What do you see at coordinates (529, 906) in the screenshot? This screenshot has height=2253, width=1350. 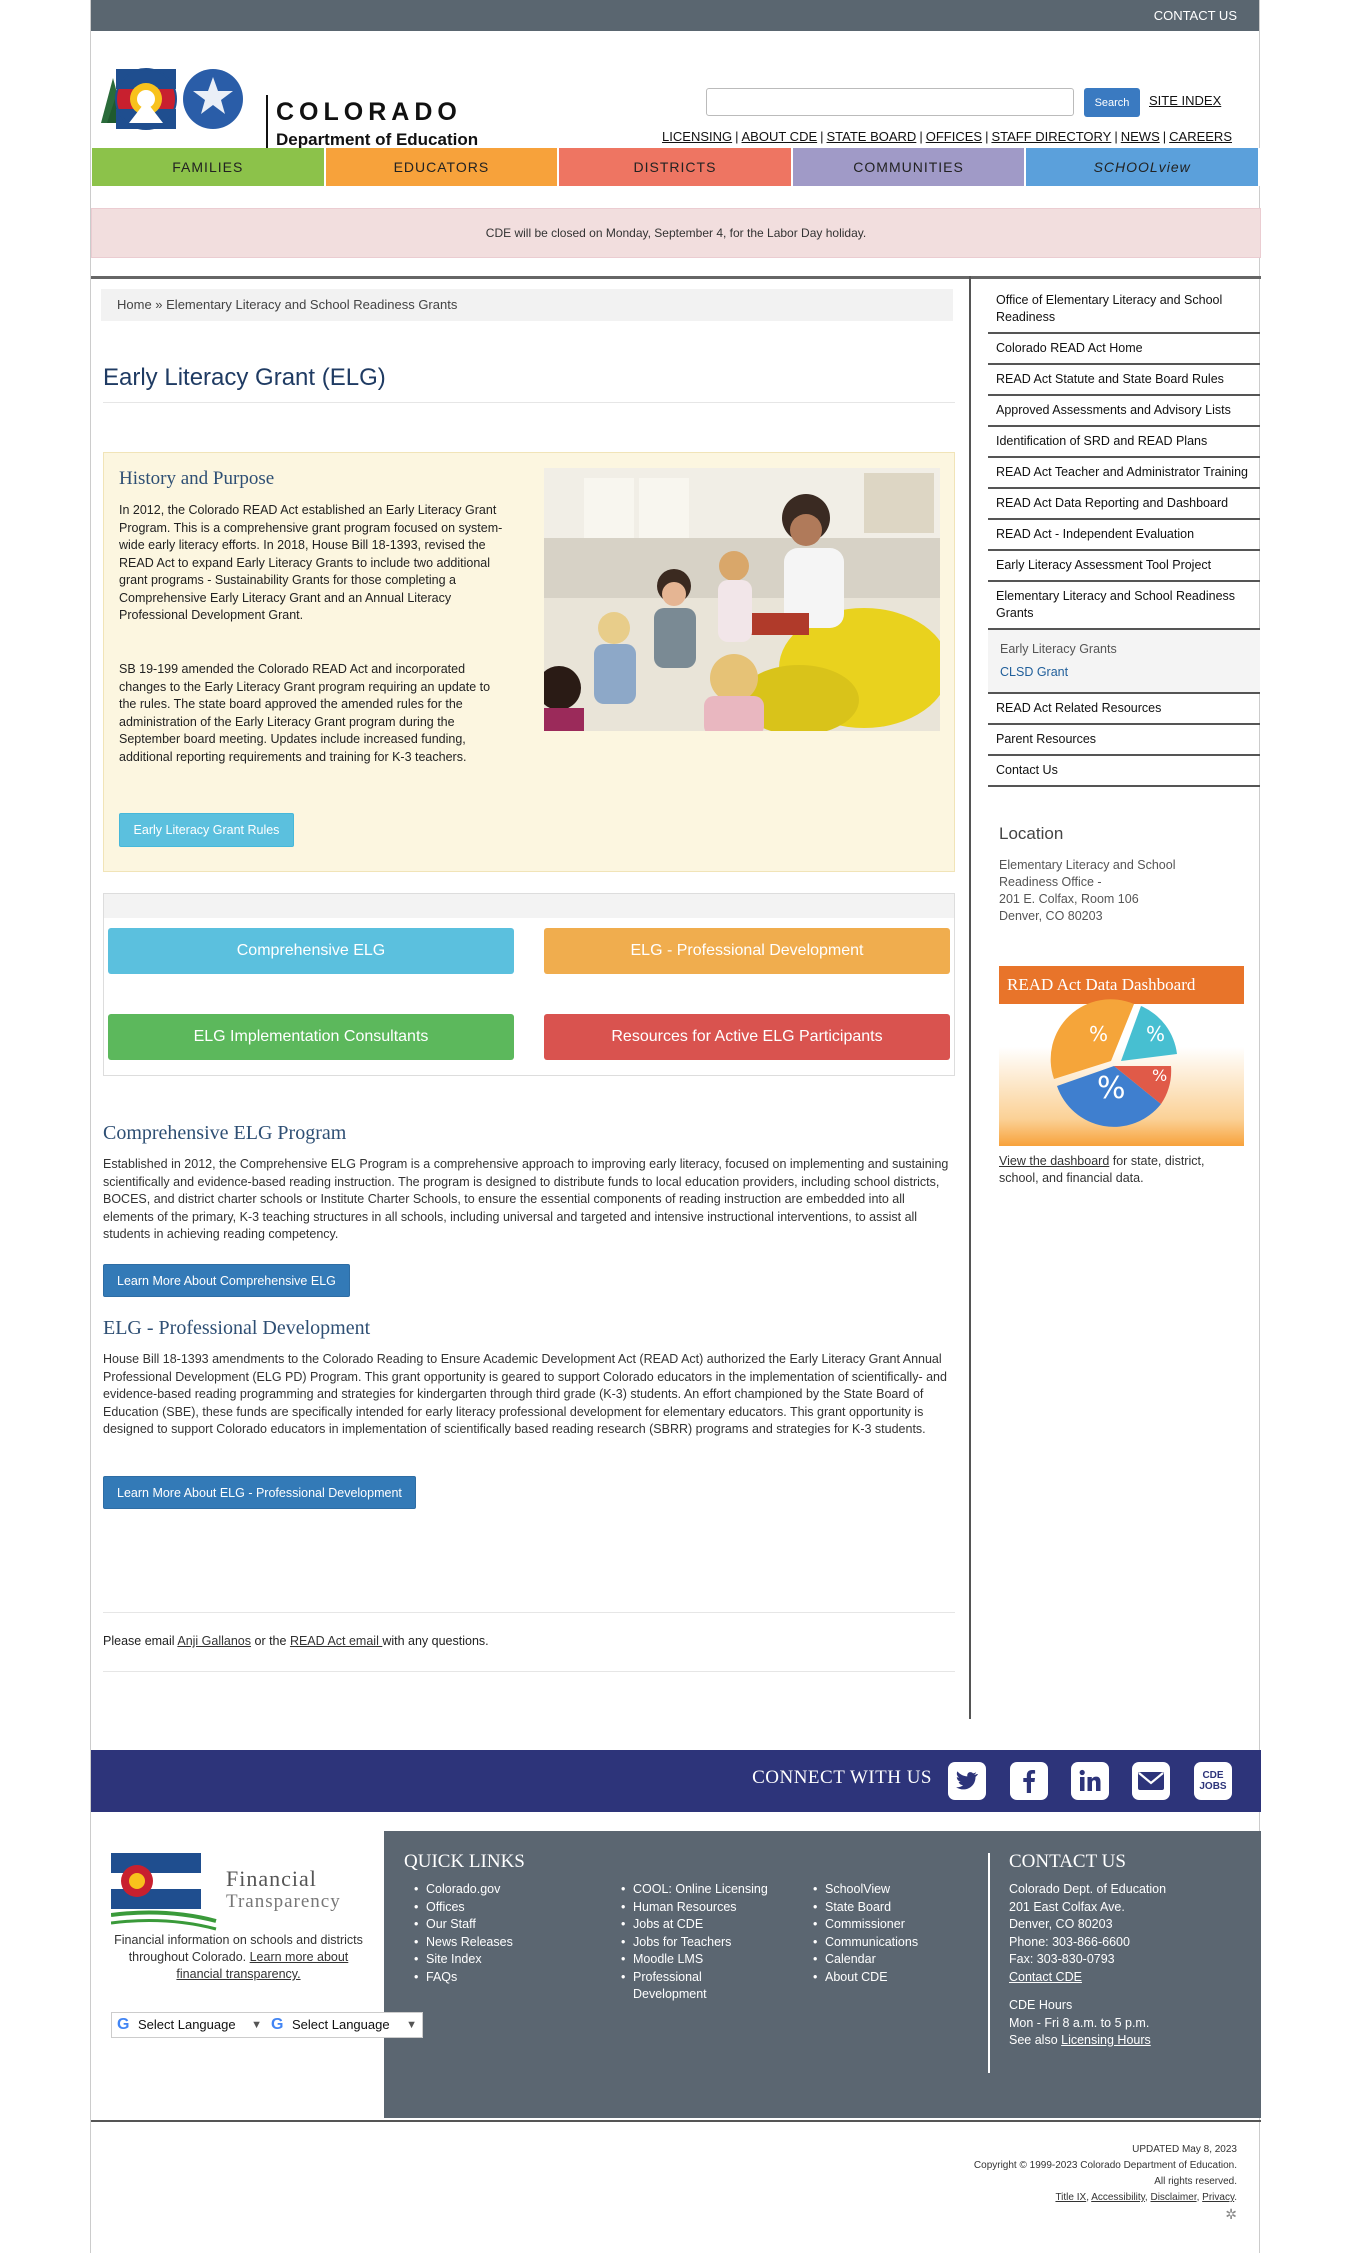 I see `panel-header-strip` at bounding box center [529, 906].